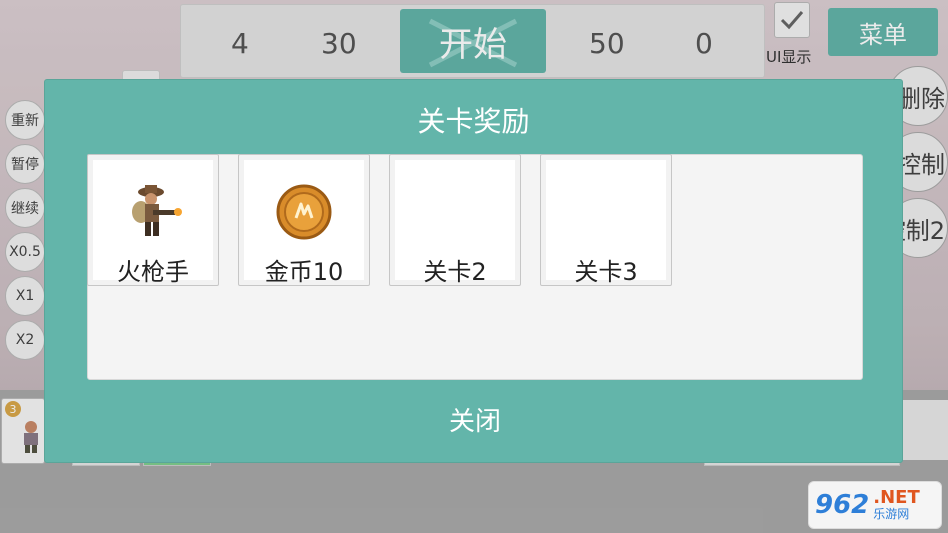 The height and width of the screenshot is (533, 948). What do you see at coordinates (455, 220) in the screenshot?
I see `reward-item: 关卡2` at bounding box center [455, 220].